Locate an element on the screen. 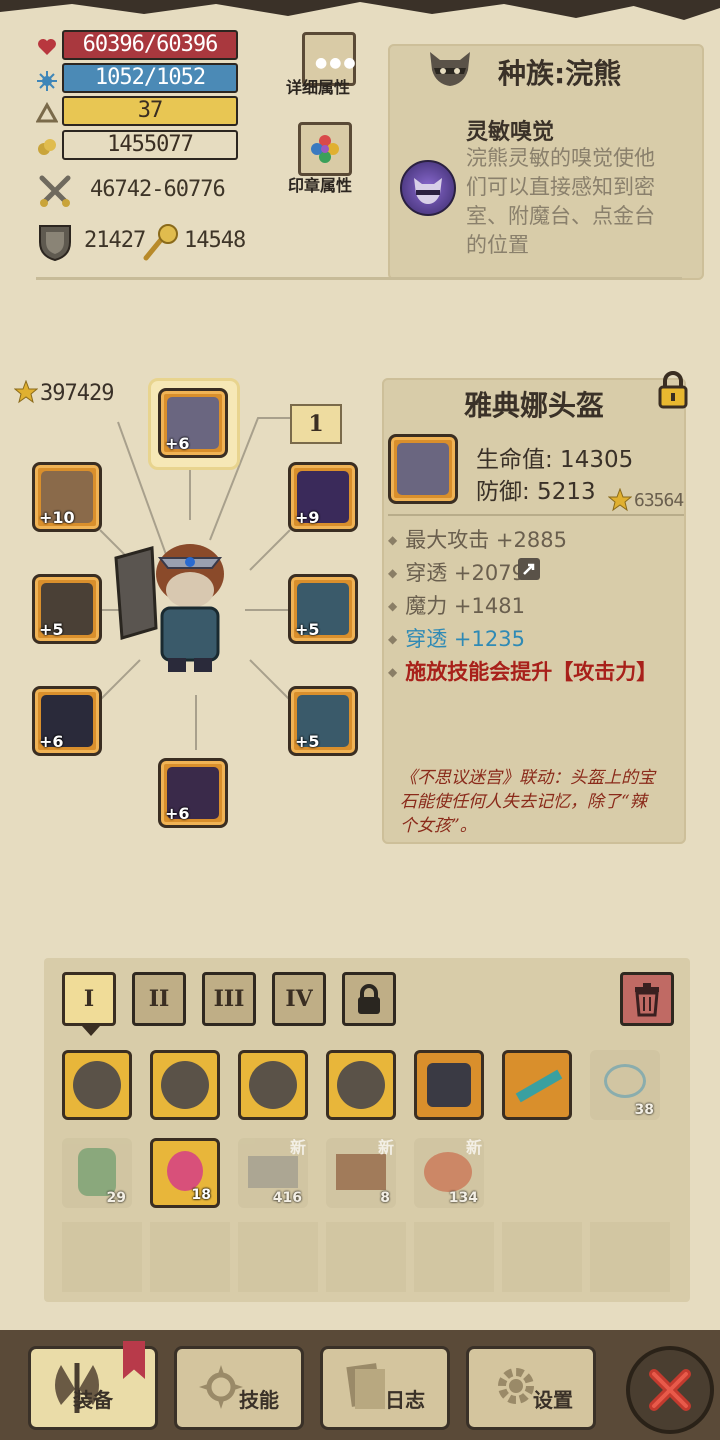 This screenshot has height=1440, width=720. slot-cape: +9 is located at coordinates (323, 497).